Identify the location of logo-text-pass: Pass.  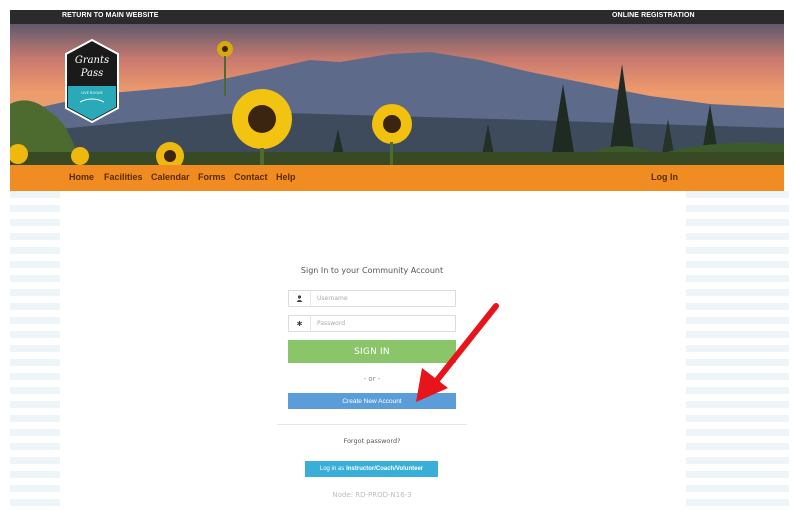
(92, 73).